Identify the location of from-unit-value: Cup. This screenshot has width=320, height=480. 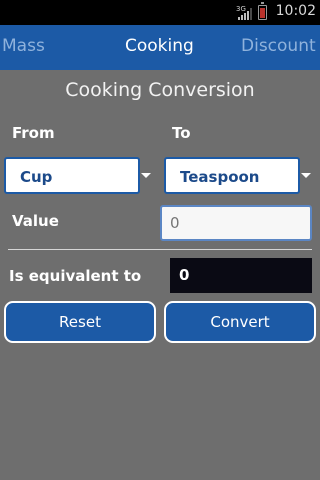
(36, 177).